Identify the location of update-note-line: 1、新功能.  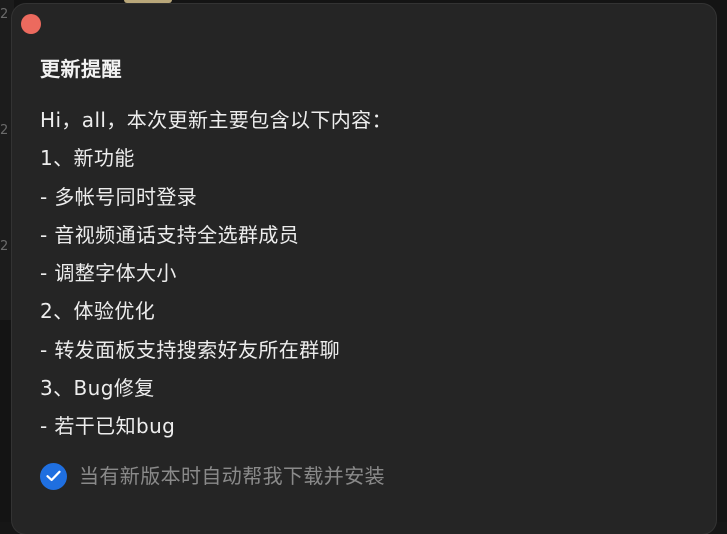
(87, 158).